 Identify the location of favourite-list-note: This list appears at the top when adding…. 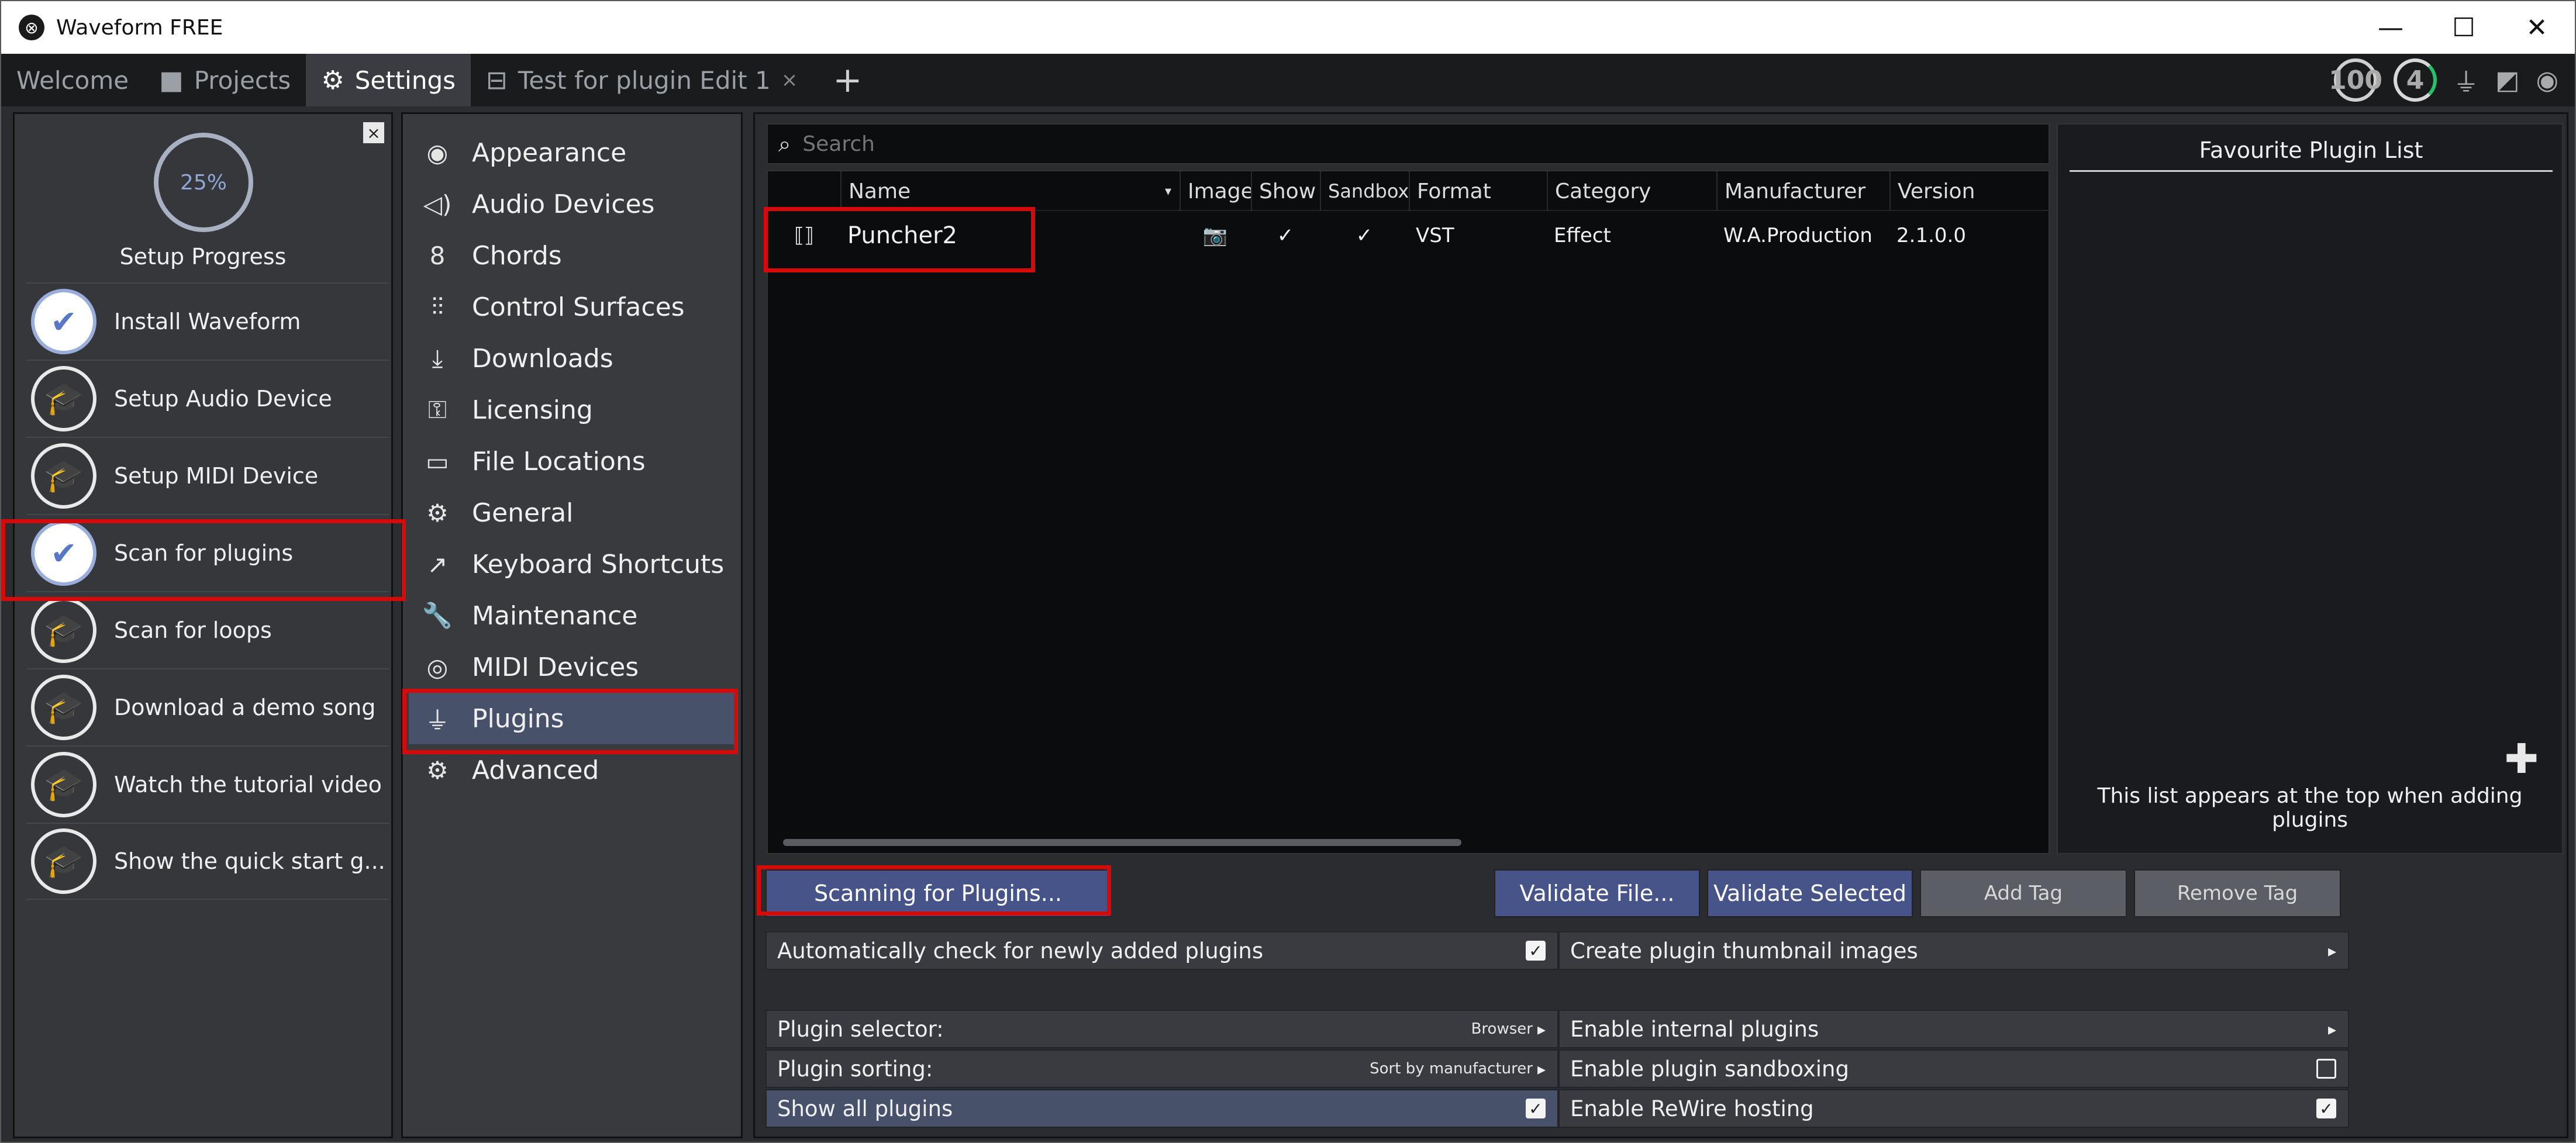
(2310, 808).